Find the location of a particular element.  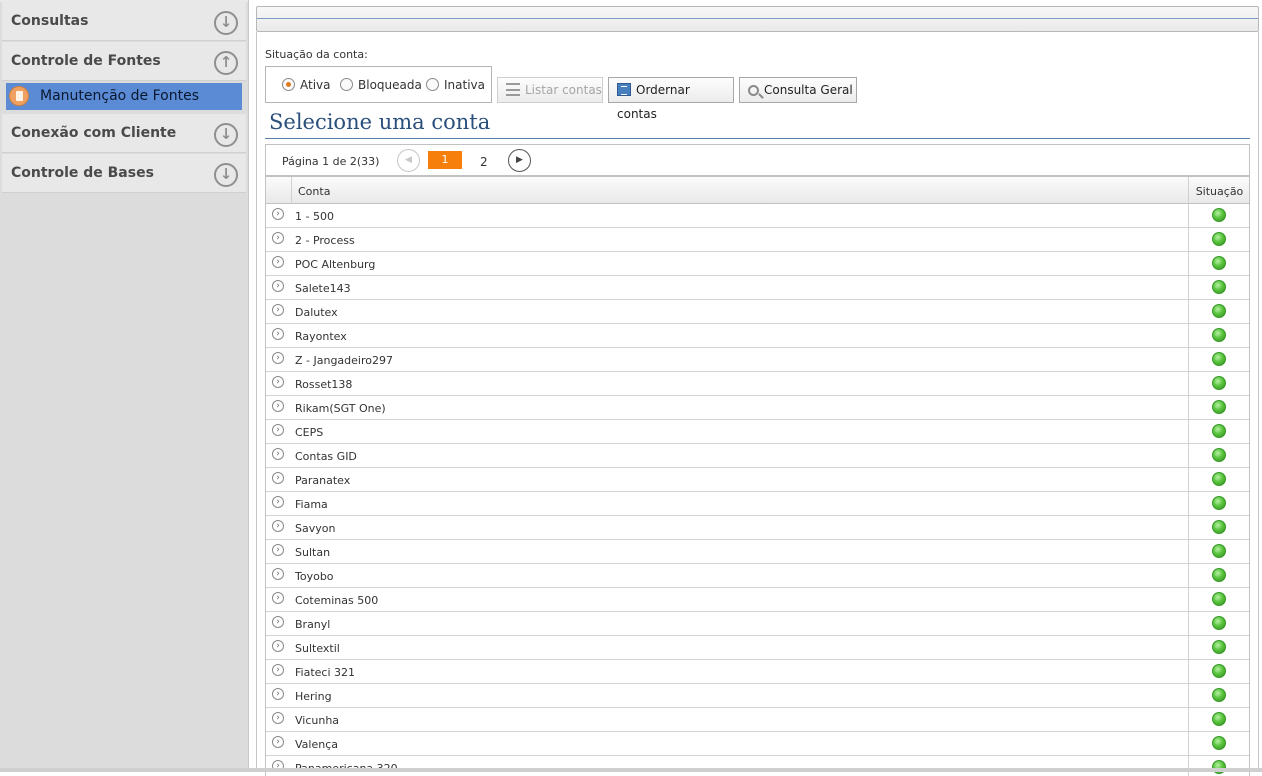

order-accounts-button: Ordernar contas is located at coordinates (671, 99).